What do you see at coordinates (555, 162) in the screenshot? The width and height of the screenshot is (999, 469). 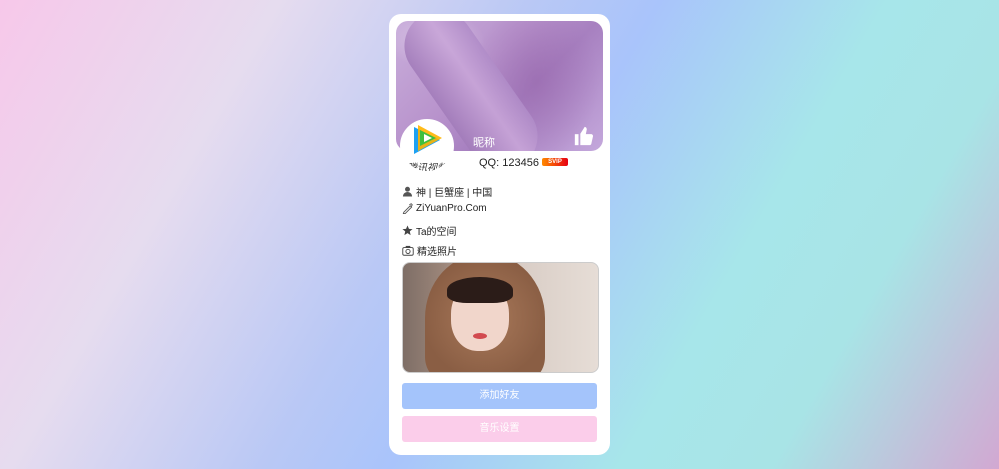 I see `vip-badge: SVIP` at bounding box center [555, 162].